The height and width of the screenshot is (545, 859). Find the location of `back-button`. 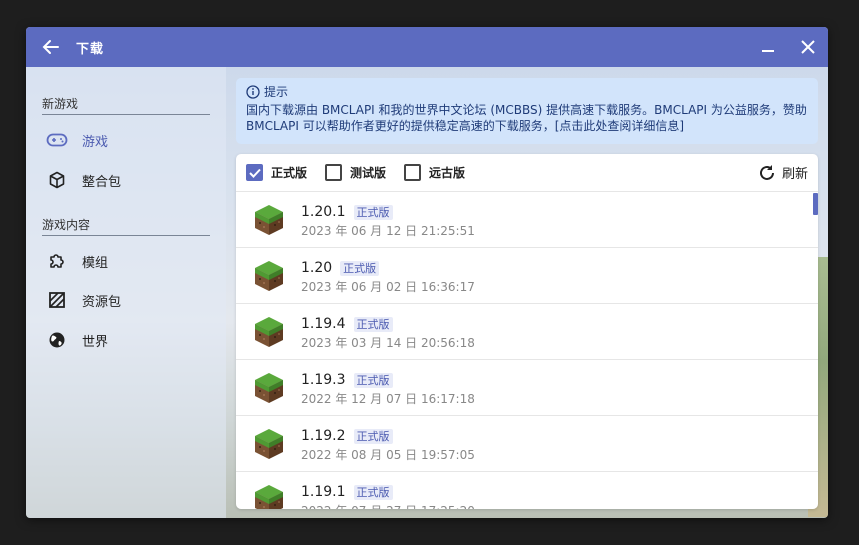

back-button is located at coordinates (51, 47).